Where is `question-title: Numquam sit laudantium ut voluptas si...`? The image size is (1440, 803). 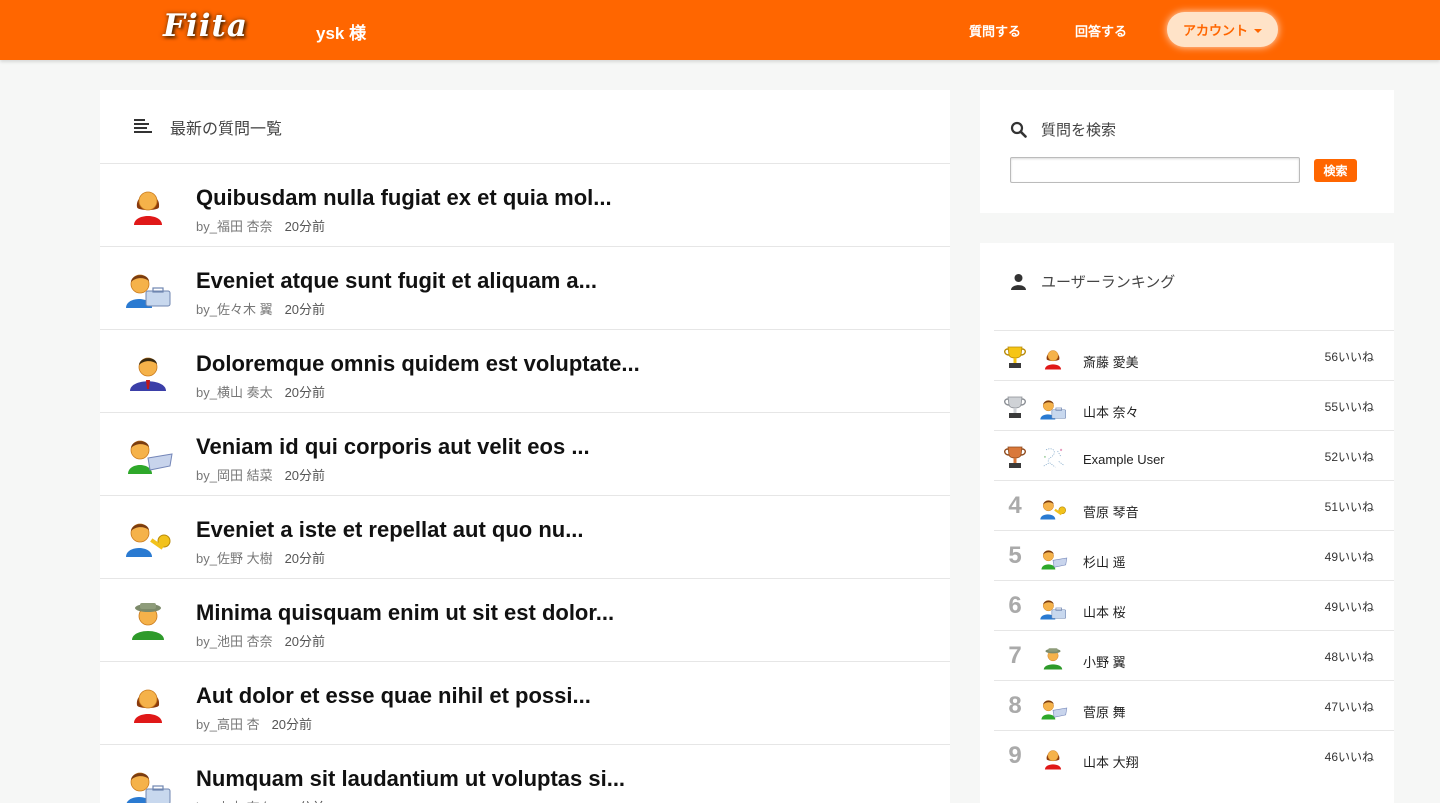
question-title: Numquam sit laudantium ut voluptas si... is located at coordinates (410, 779).